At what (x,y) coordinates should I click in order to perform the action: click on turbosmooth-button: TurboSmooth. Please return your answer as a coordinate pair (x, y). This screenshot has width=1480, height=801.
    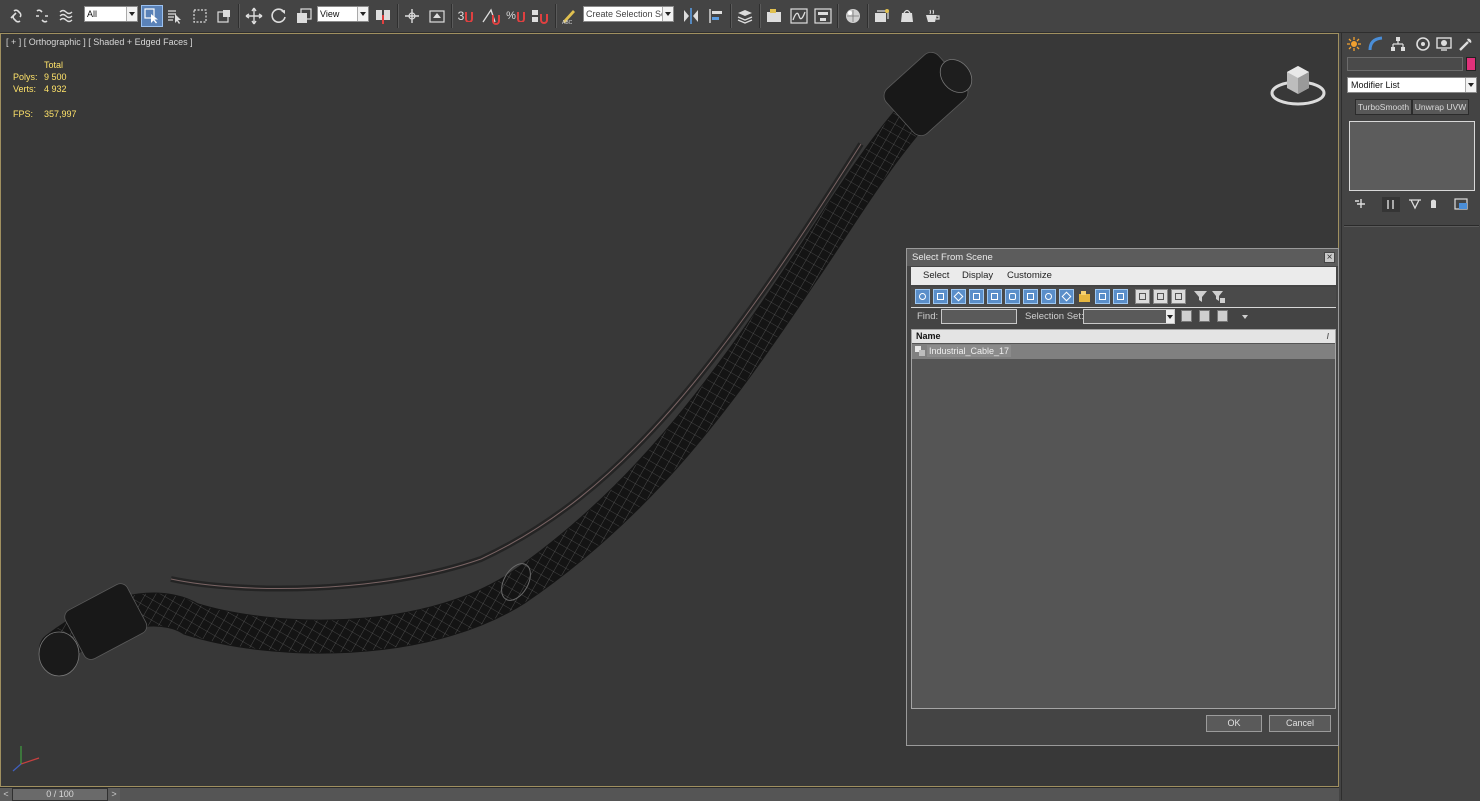
    Looking at the image, I should click on (1383, 107).